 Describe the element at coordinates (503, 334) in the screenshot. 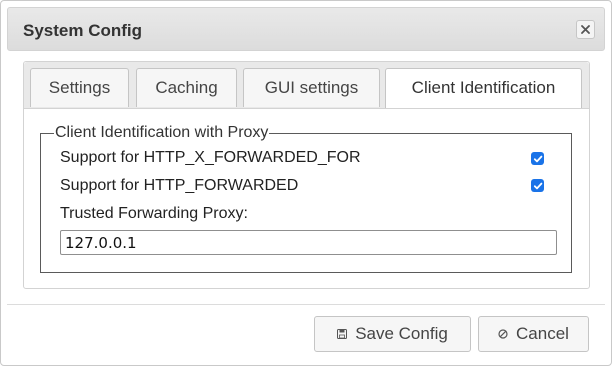

I see `cancel-icon` at that location.